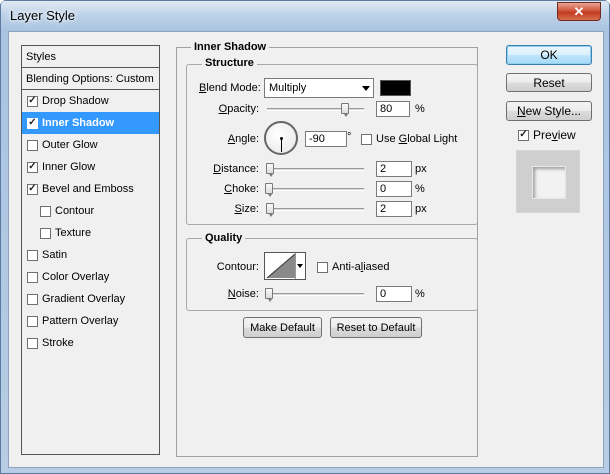  What do you see at coordinates (394, 169) in the screenshot?
I see `distance-input: 2` at bounding box center [394, 169].